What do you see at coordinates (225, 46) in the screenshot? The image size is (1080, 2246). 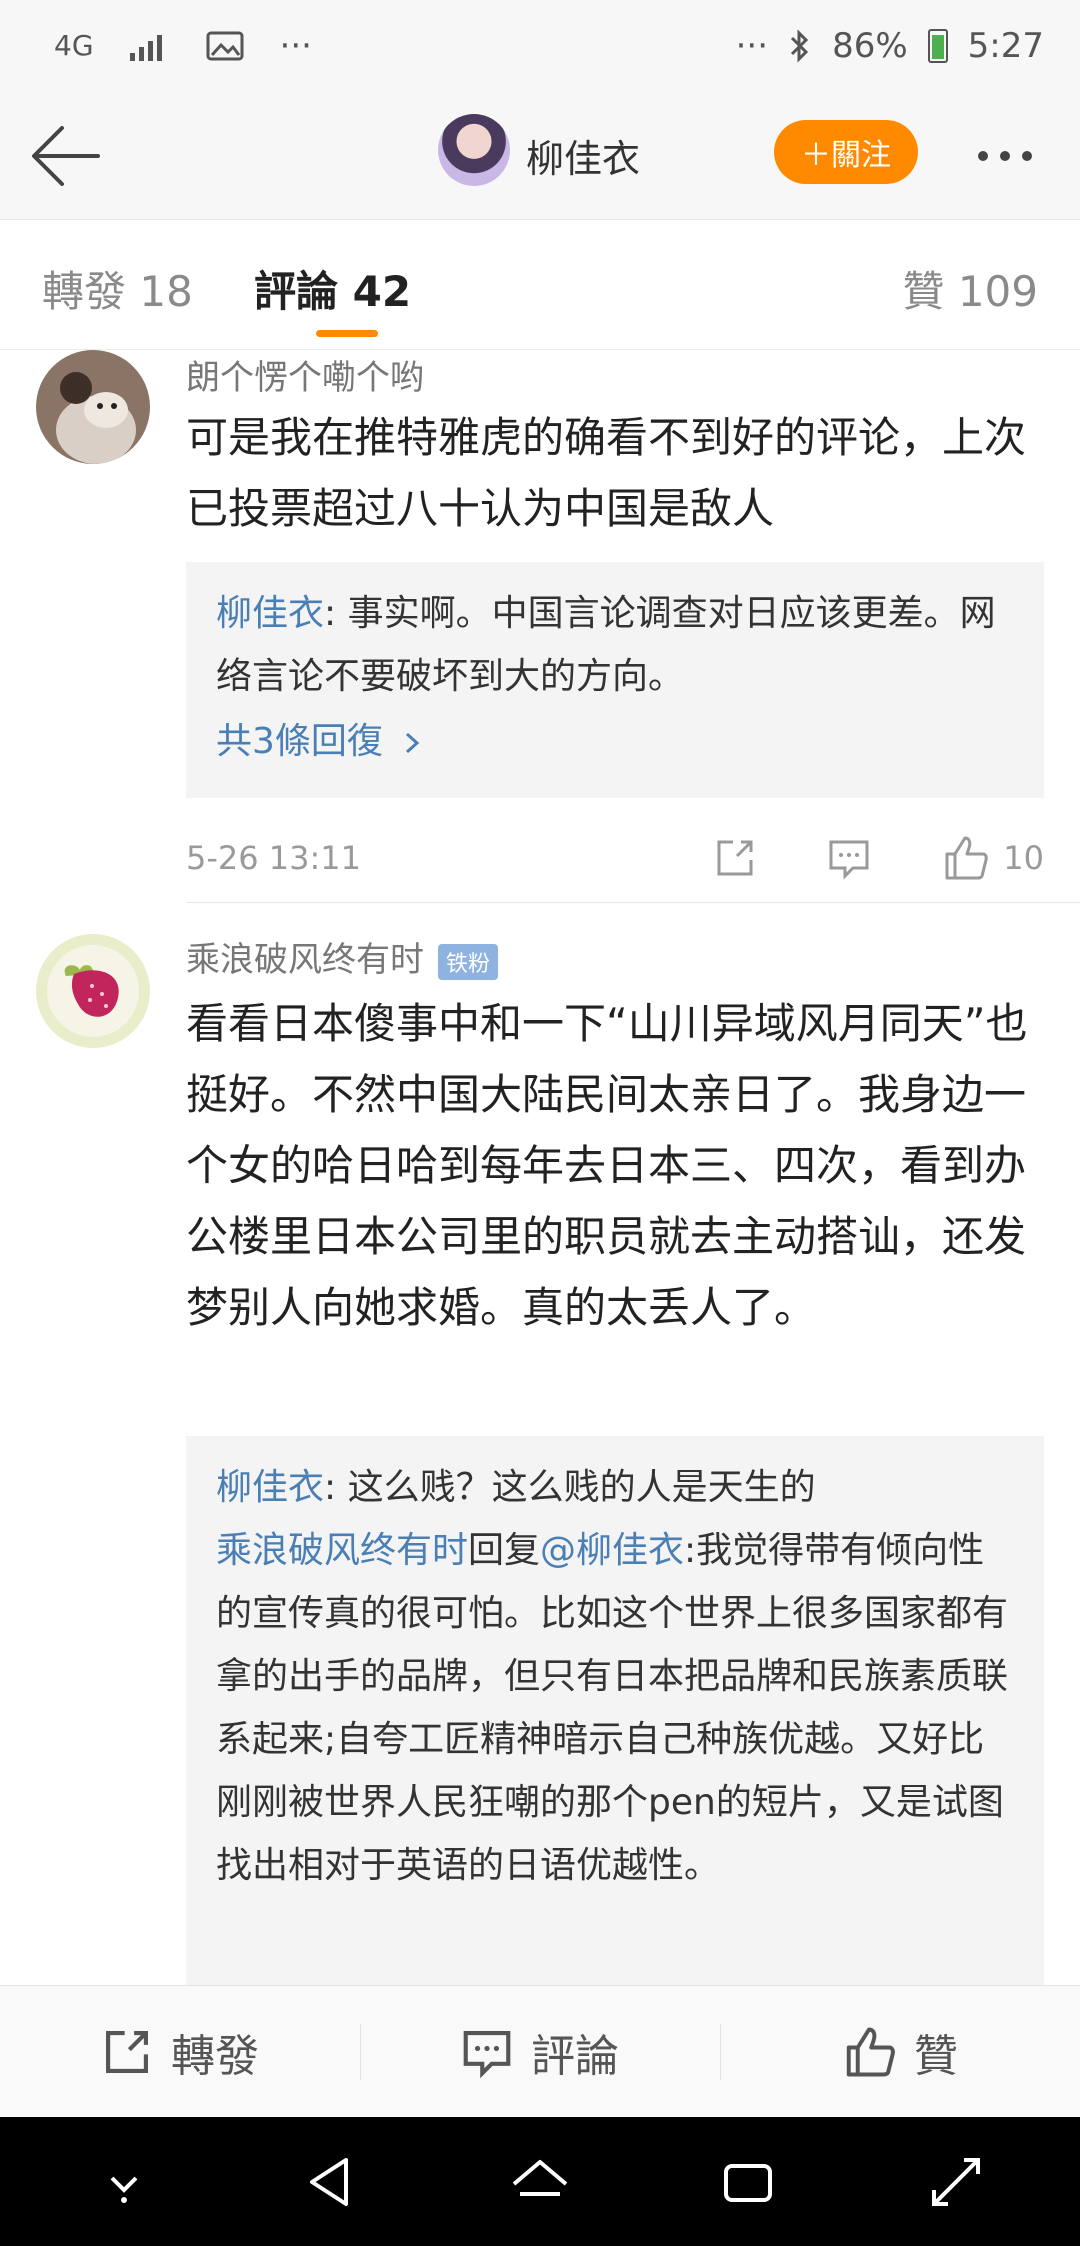 I see `gallery-icon` at bounding box center [225, 46].